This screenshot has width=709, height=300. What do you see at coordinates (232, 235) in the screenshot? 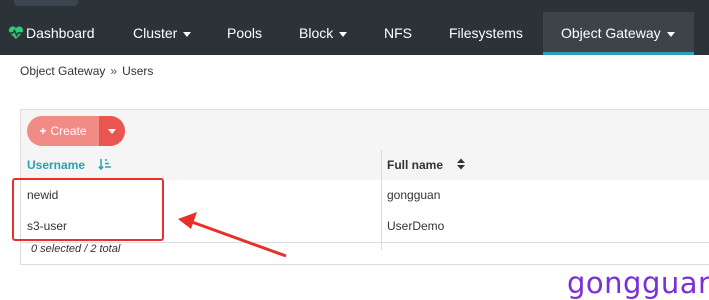
I see `annotation-arrow-icon` at bounding box center [232, 235].